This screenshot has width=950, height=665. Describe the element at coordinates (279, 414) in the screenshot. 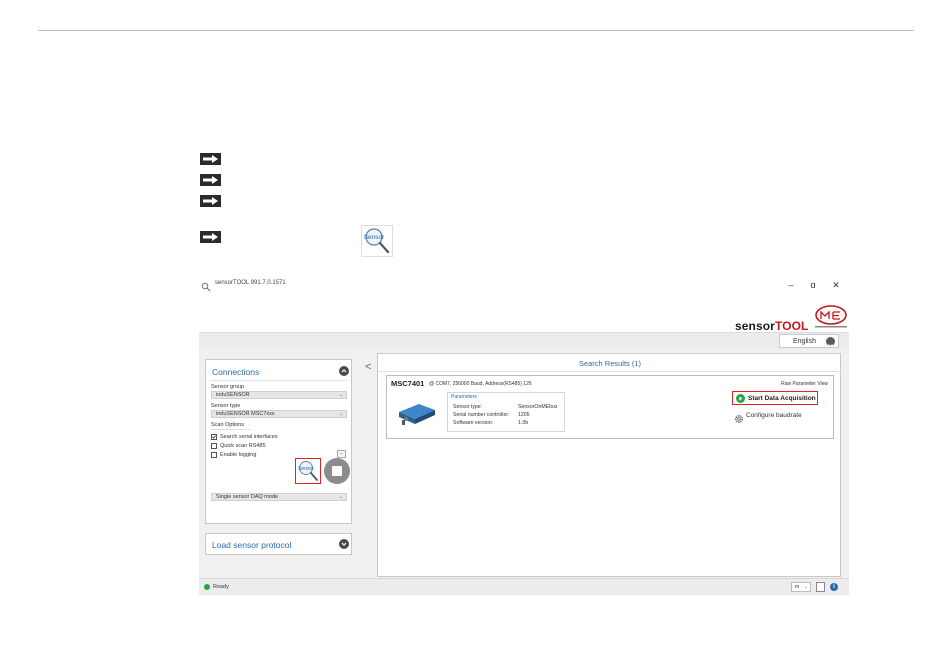

I see `sensor-type-select: induSENSOR MSC7xxx ⌄` at that location.